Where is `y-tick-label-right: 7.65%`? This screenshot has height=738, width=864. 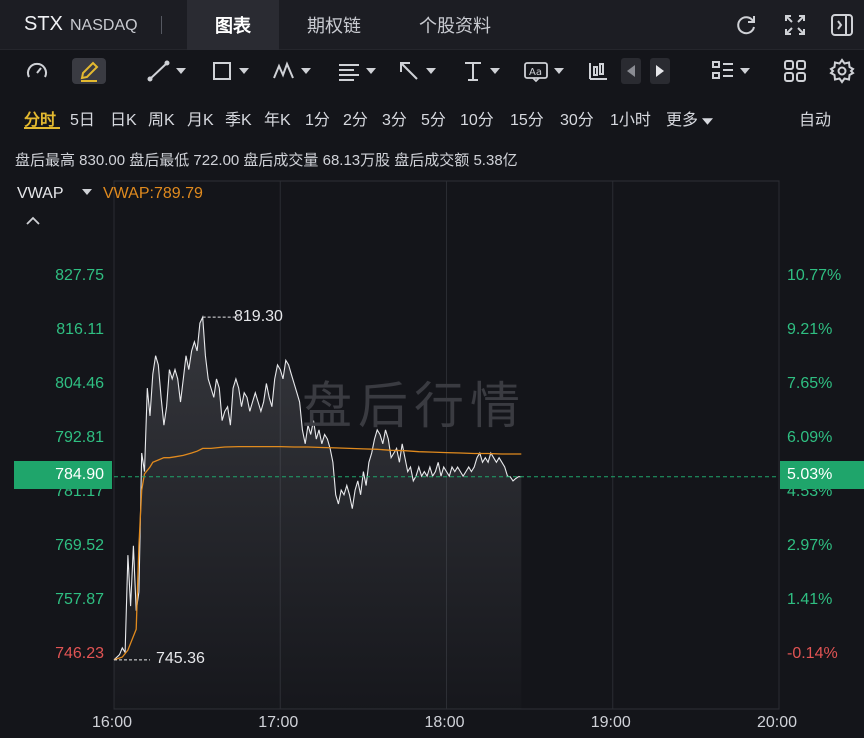
y-tick-label-right: 7.65% is located at coordinates (810, 383).